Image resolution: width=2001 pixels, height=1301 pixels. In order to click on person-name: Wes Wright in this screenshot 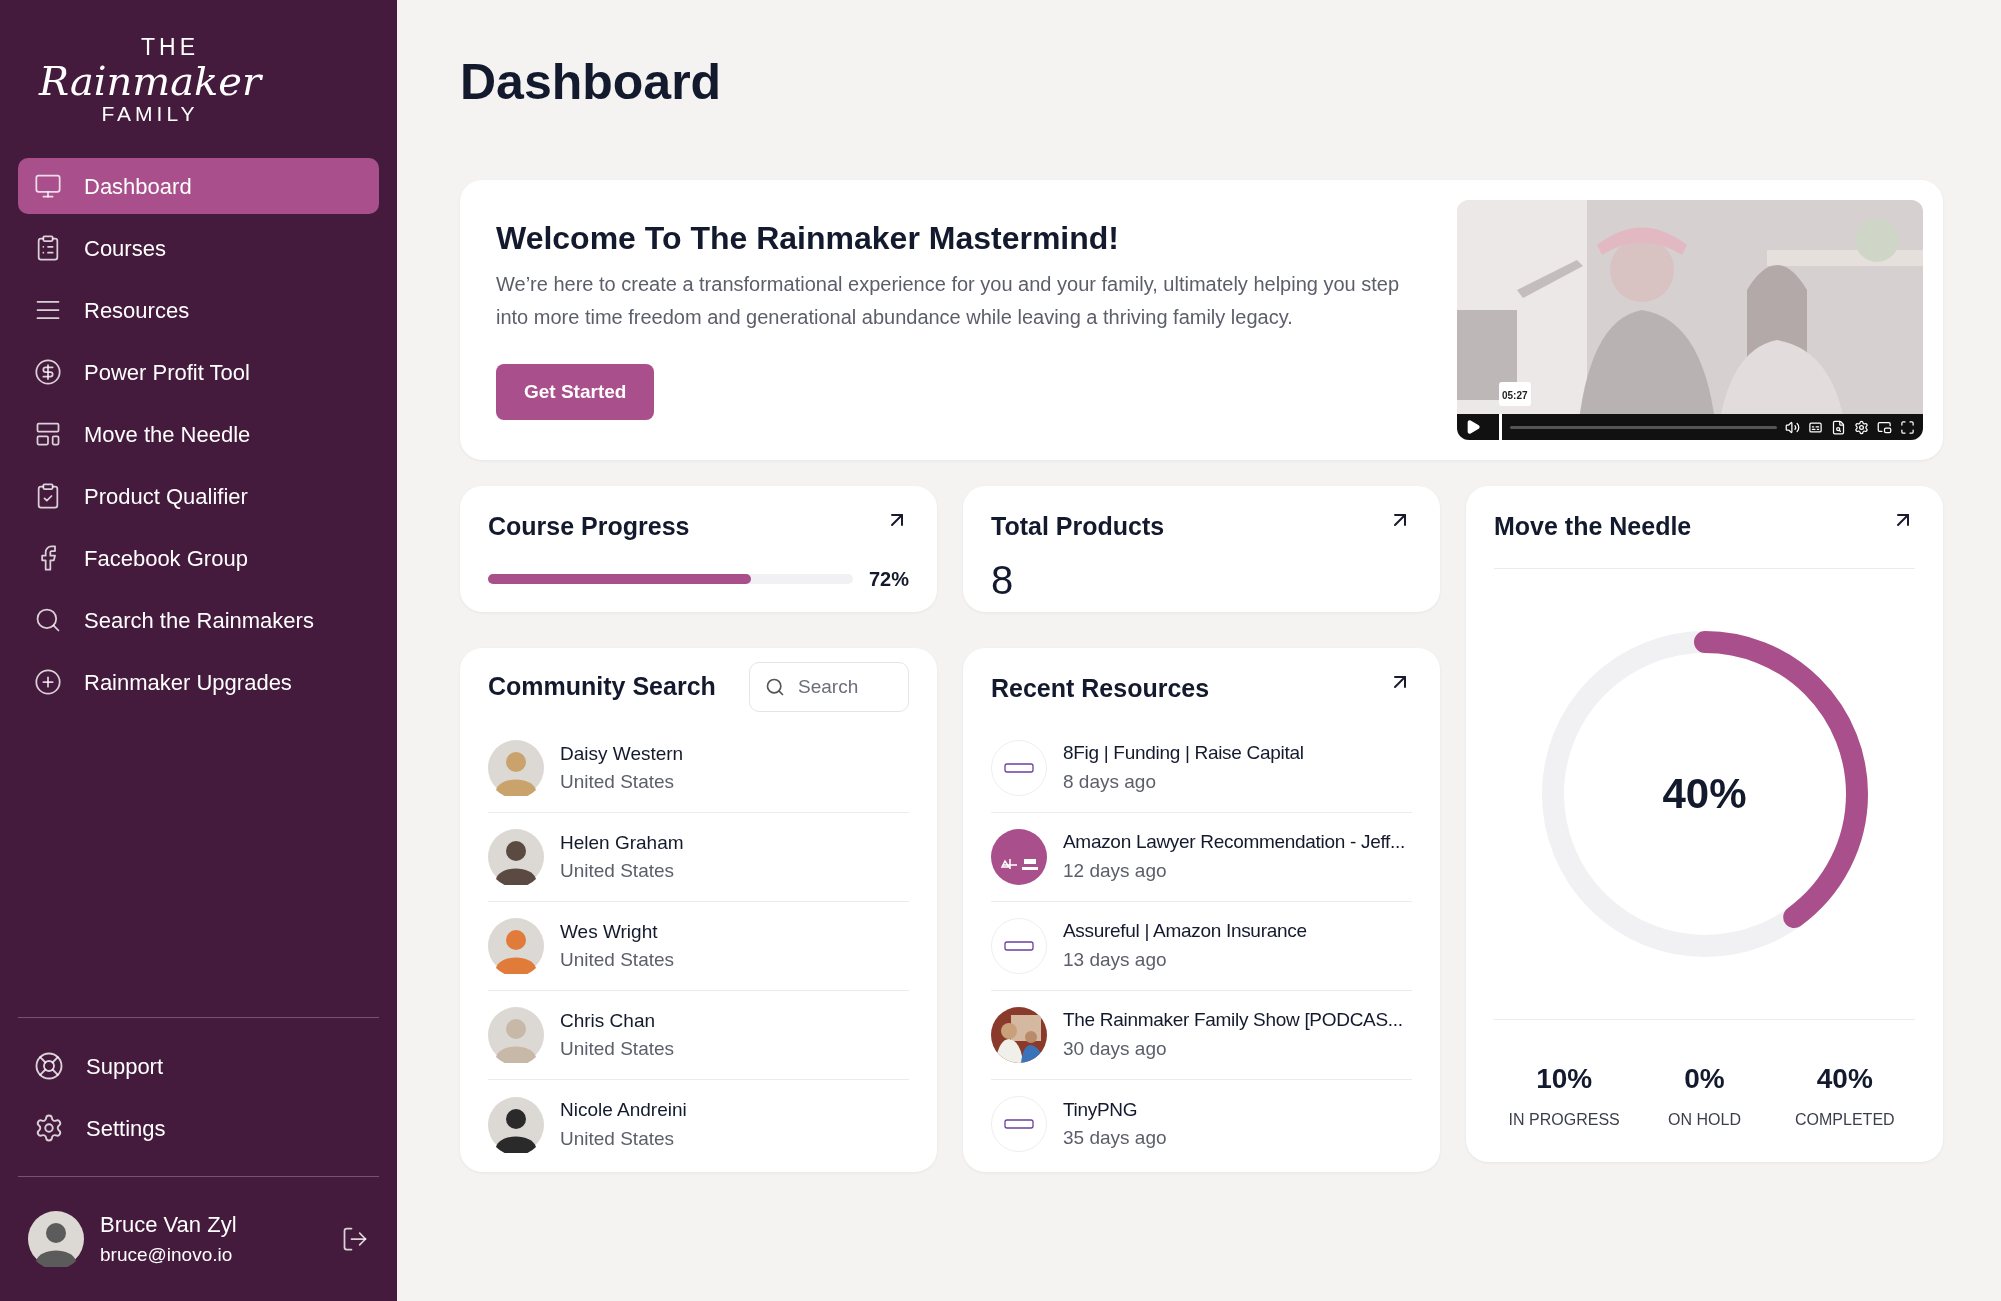, I will do `click(609, 931)`.